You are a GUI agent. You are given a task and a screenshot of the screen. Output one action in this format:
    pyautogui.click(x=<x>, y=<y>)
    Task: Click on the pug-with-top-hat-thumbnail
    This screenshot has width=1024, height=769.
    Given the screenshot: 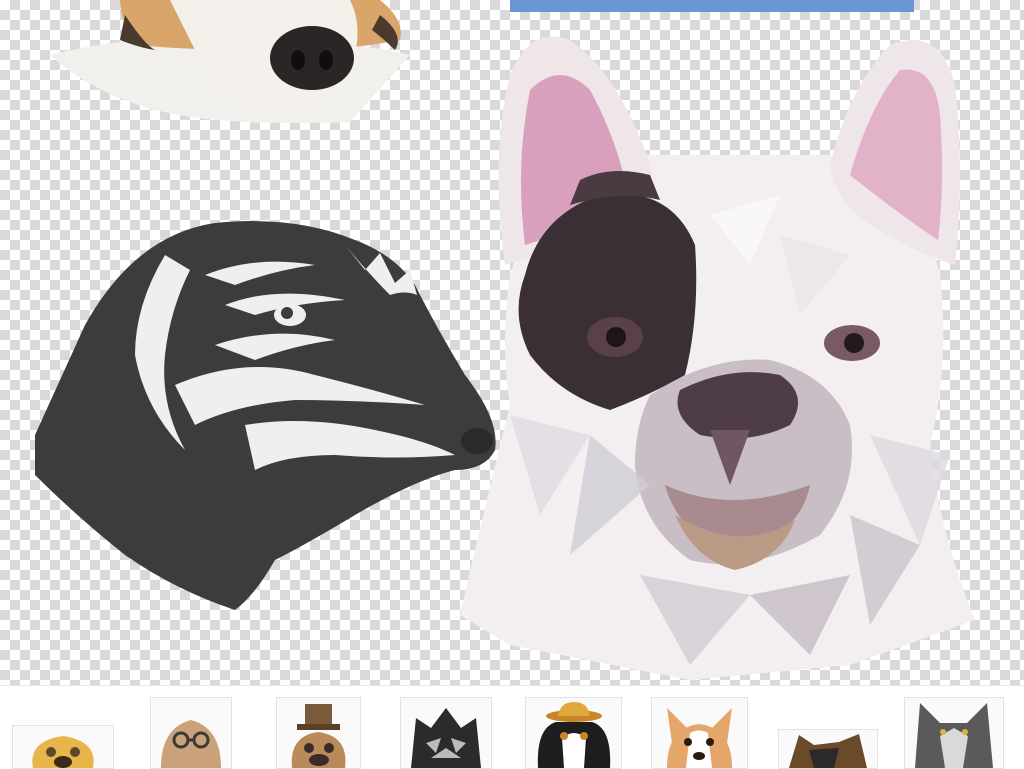 What is the action you would take?
    pyautogui.click(x=318, y=733)
    